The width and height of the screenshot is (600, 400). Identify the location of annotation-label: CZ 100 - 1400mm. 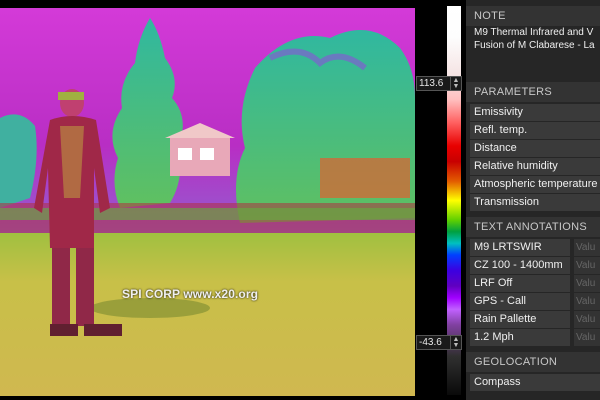
(520, 265).